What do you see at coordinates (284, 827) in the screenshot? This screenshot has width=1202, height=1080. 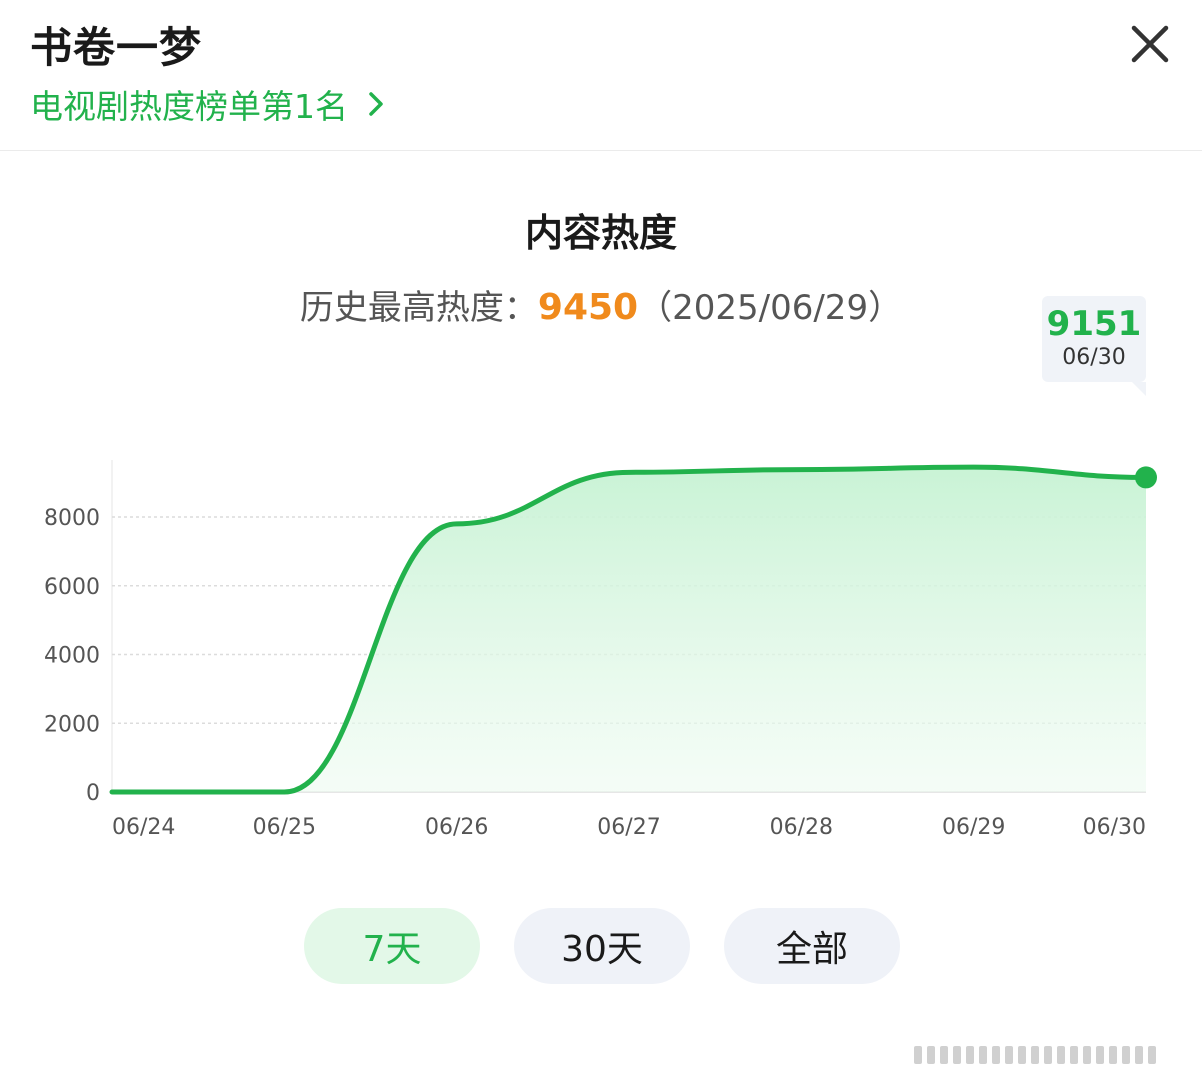 I see `x-tick-label: 06/25` at bounding box center [284, 827].